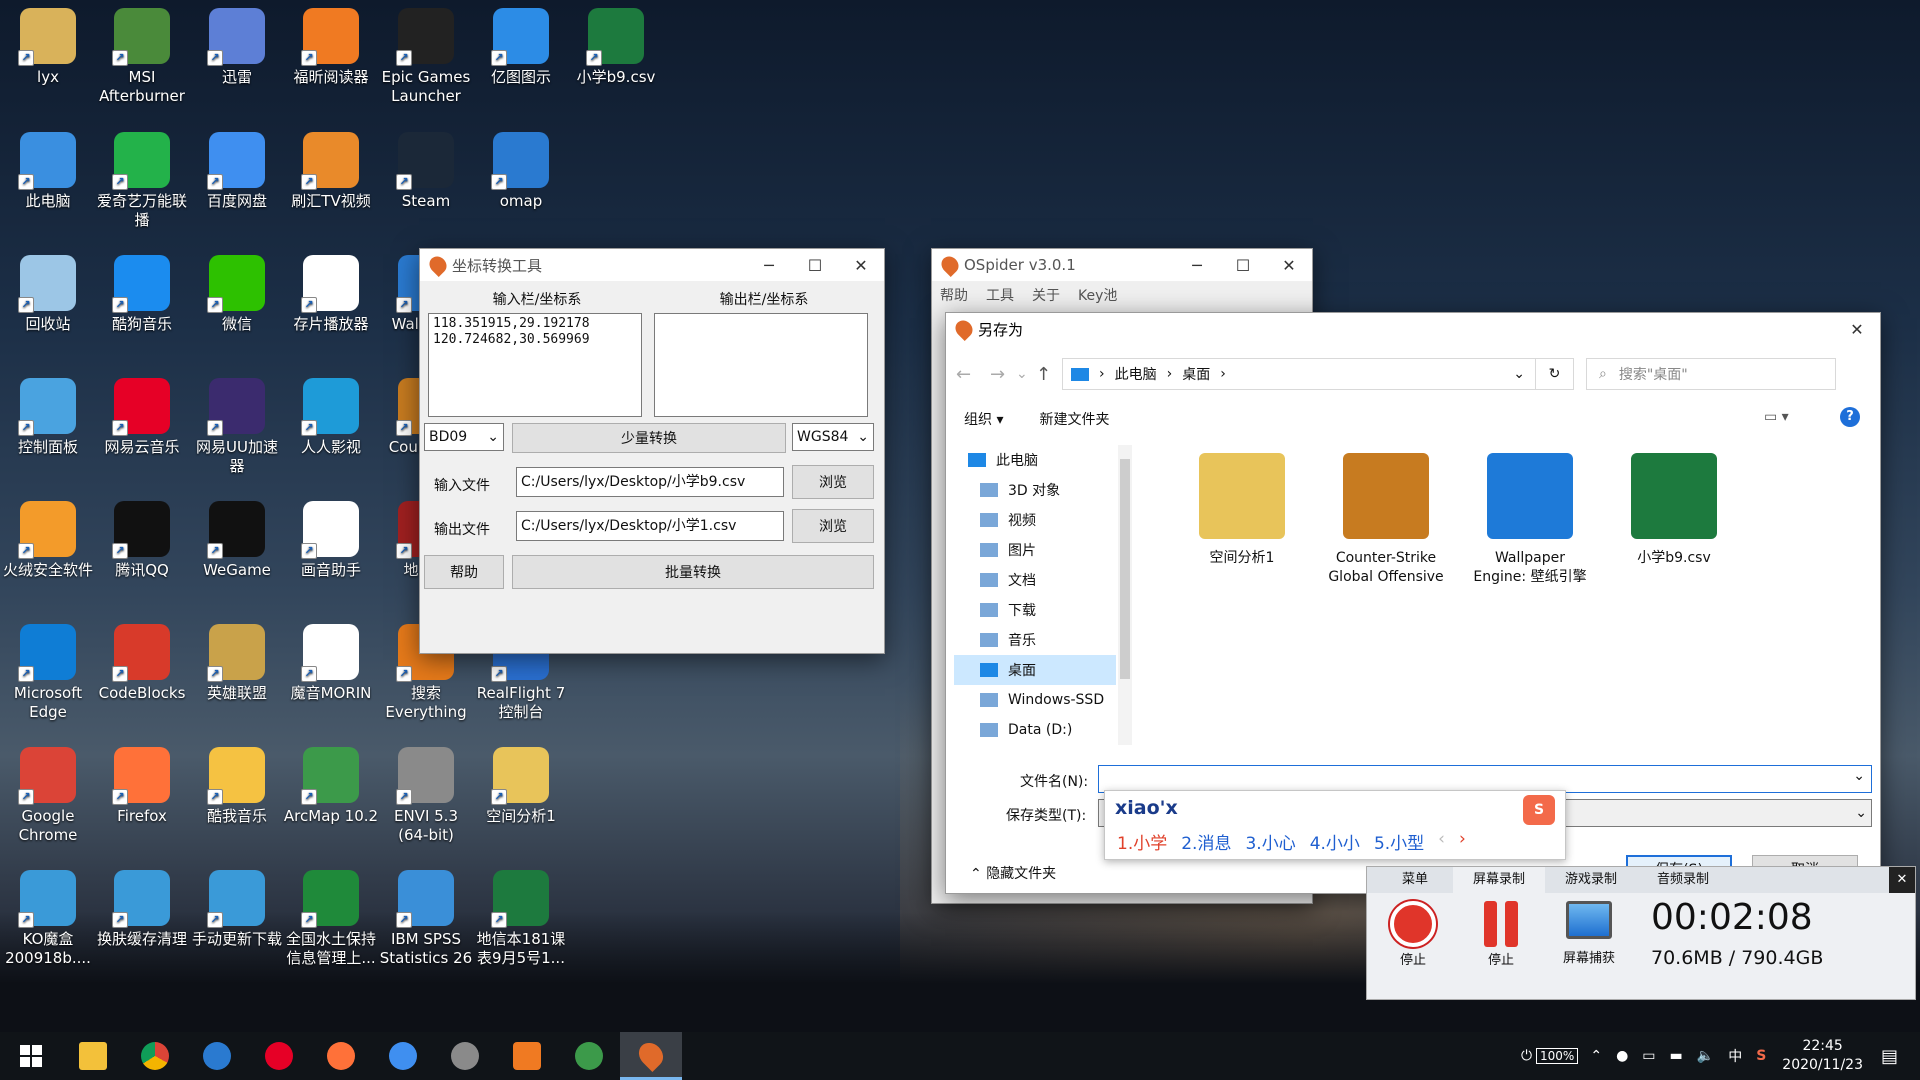 The height and width of the screenshot is (1080, 1920). Describe the element at coordinates (48, 187) in the screenshot. I see `desktop-icon: ↗ 此电脑` at that location.